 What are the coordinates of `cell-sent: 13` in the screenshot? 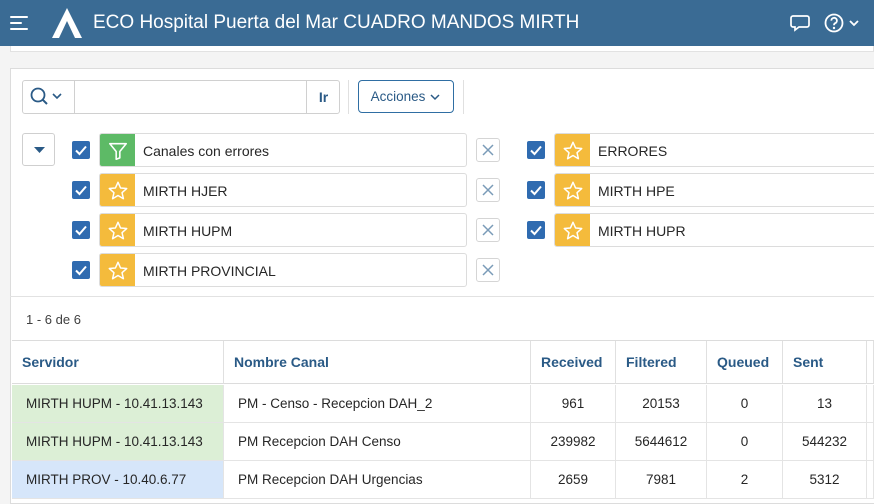 It's located at (825, 404).